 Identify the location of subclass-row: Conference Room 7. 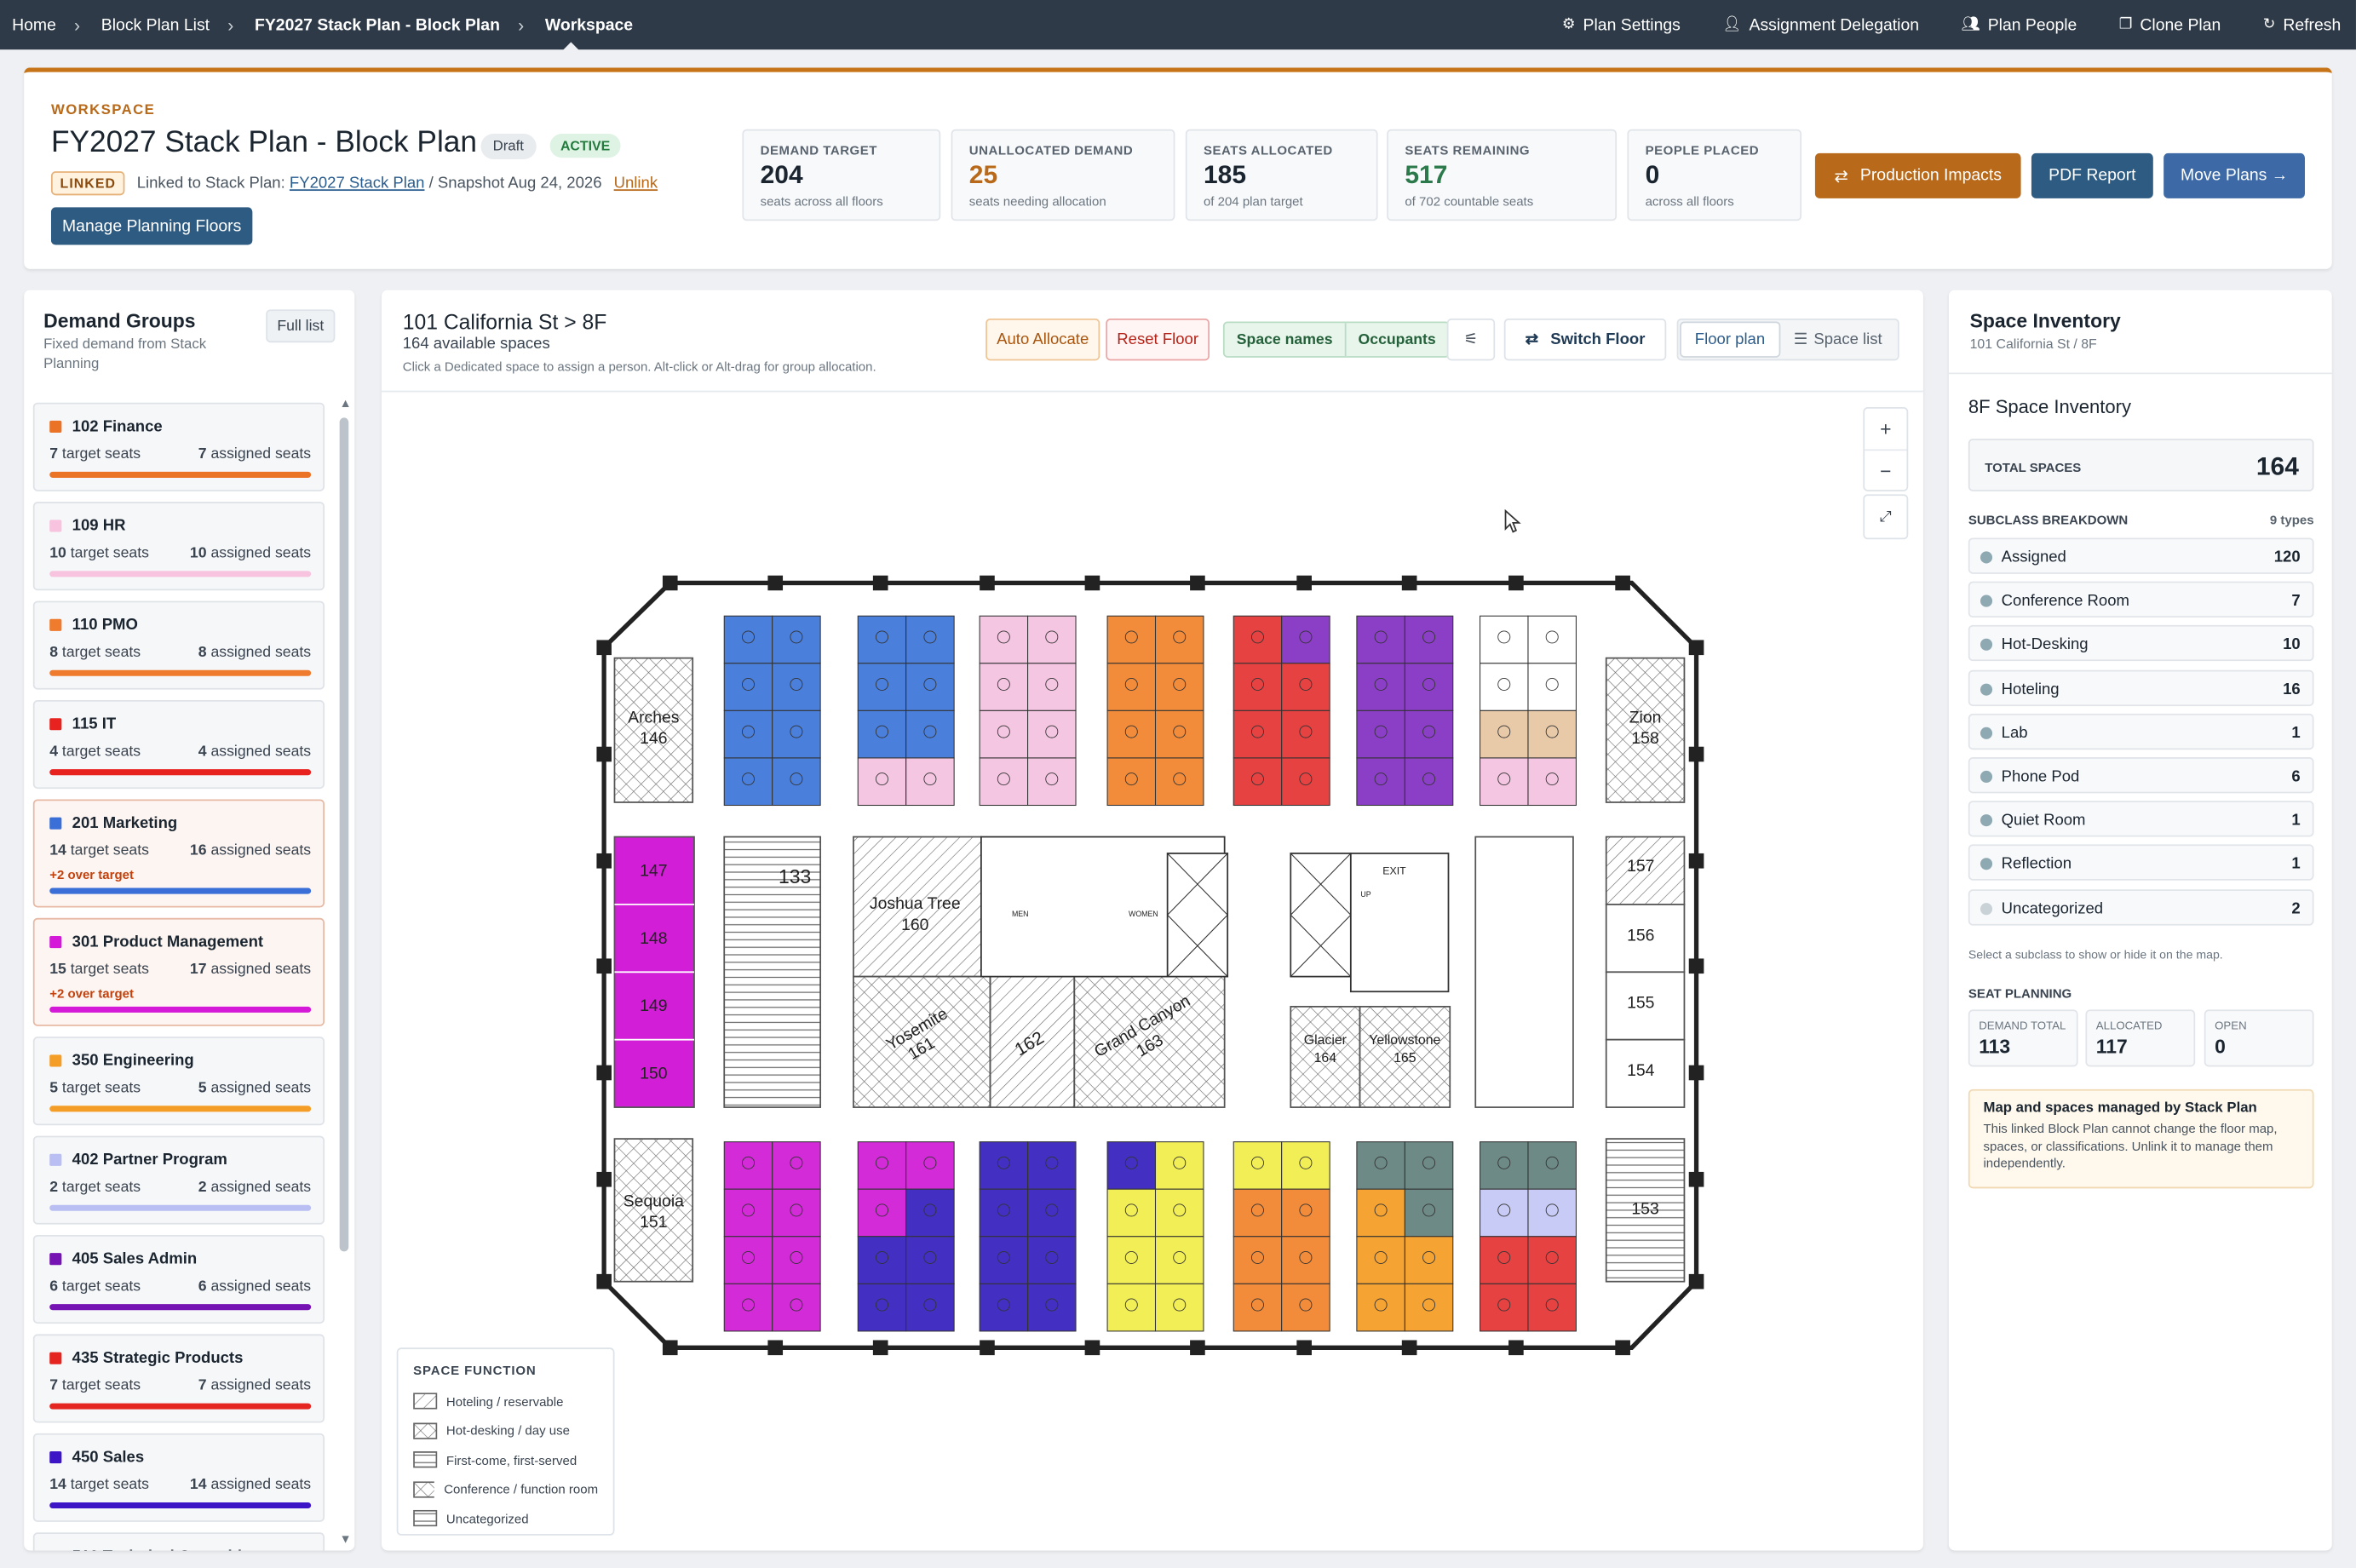
(2141, 599).